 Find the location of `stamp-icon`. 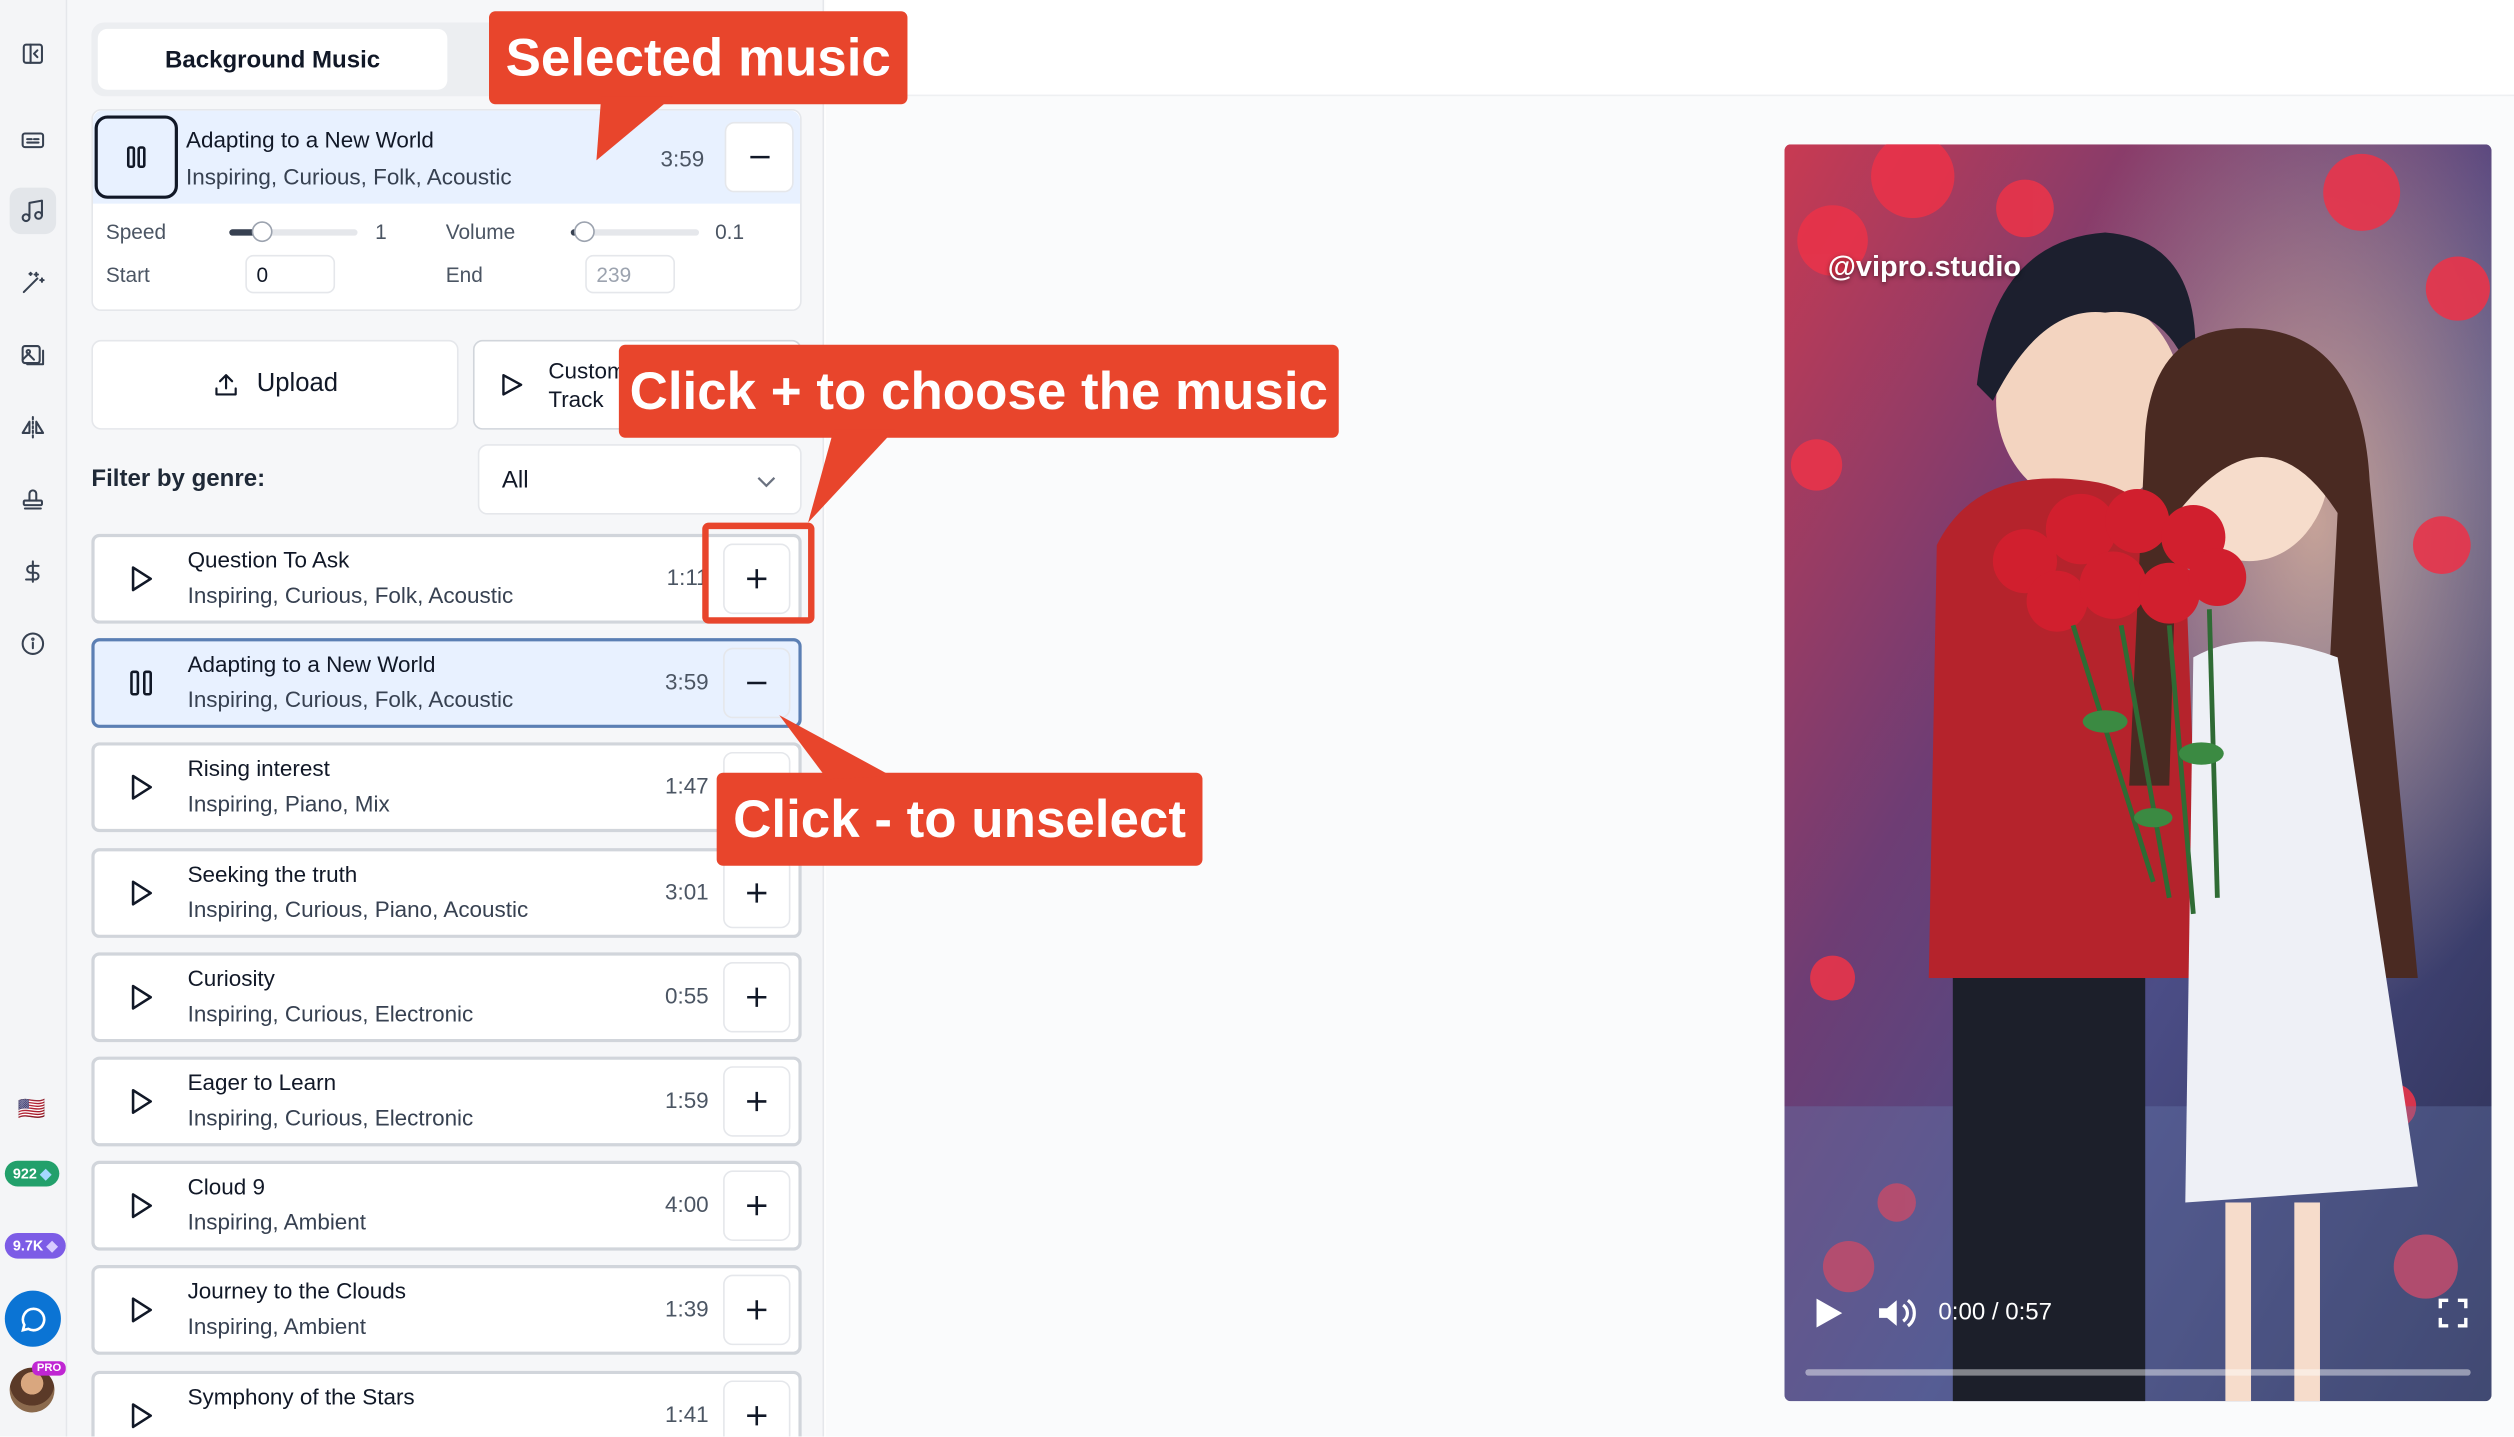

stamp-icon is located at coordinates (33, 499).